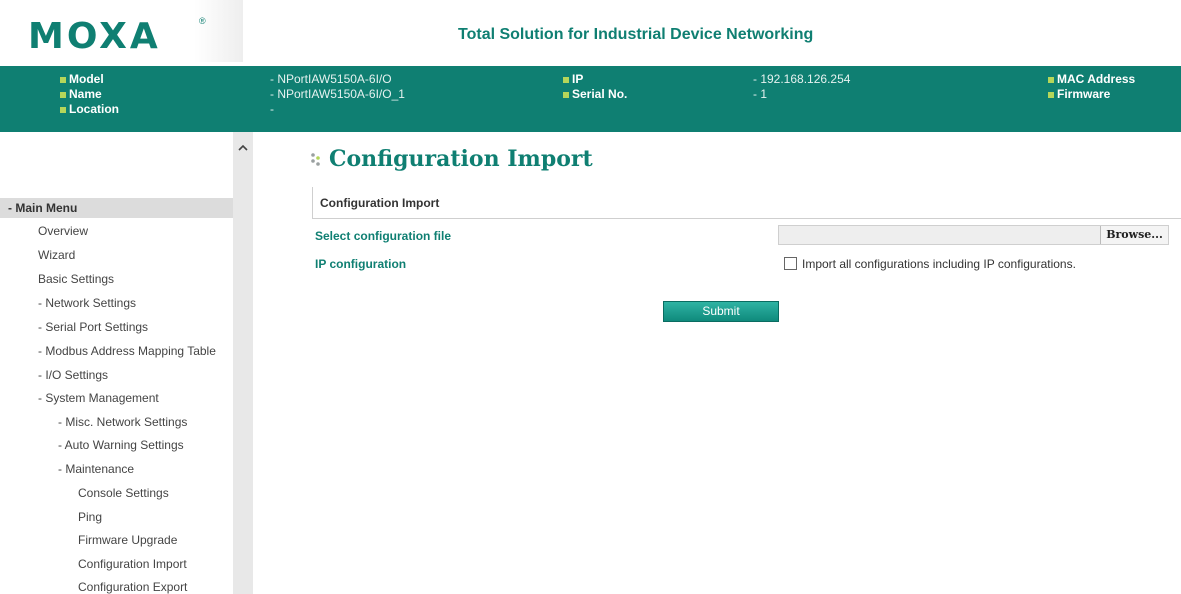 This screenshot has width=1181, height=594. I want to click on sidebar-item-misc-network: - Misc. Network Settings, so click(122, 422).